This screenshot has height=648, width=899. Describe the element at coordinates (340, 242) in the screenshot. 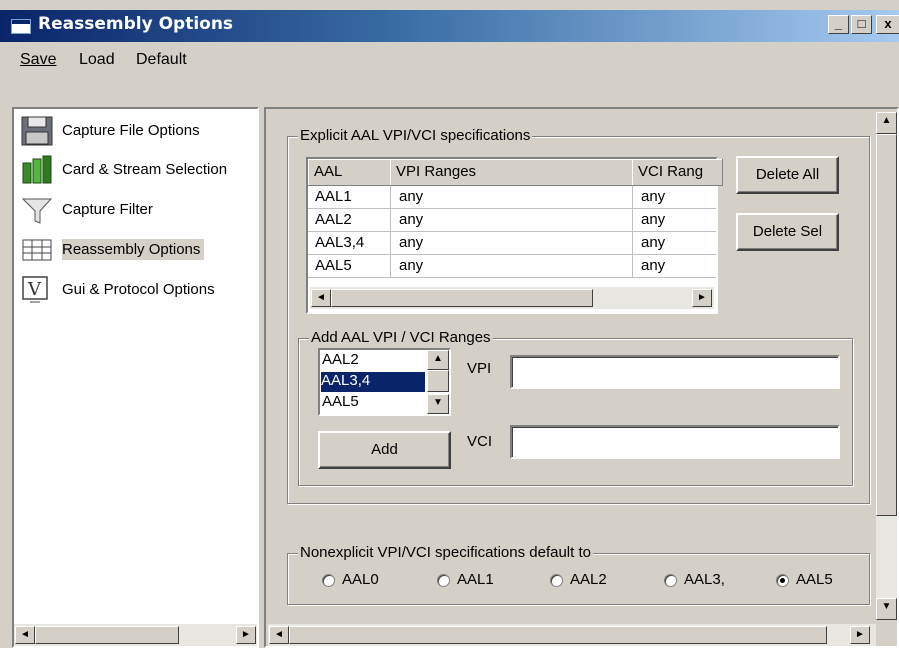

I see `cell-aal: AAL3,4` at that location.